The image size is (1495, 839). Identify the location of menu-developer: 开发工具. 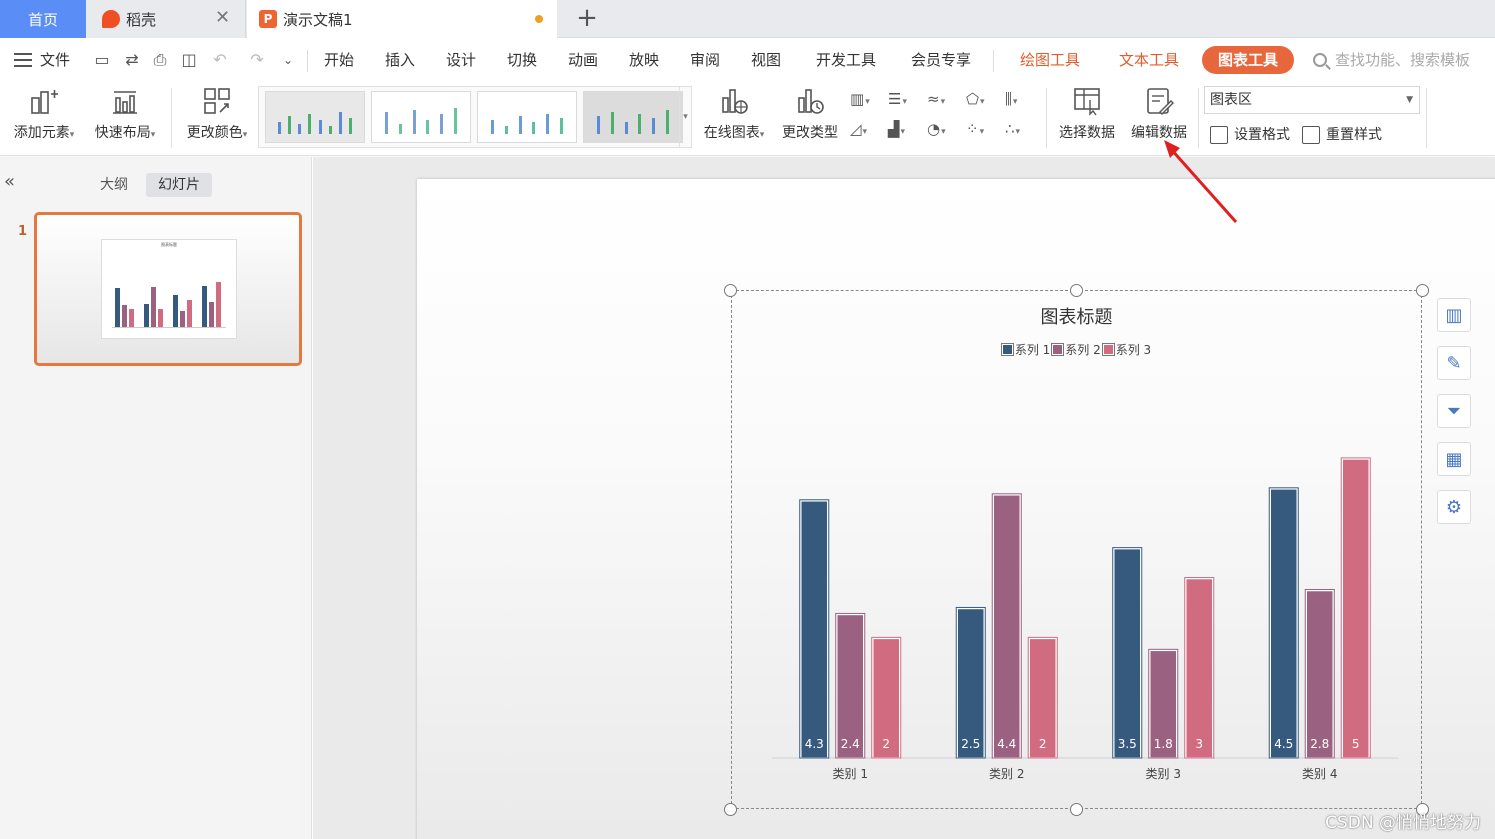
(846, 60).